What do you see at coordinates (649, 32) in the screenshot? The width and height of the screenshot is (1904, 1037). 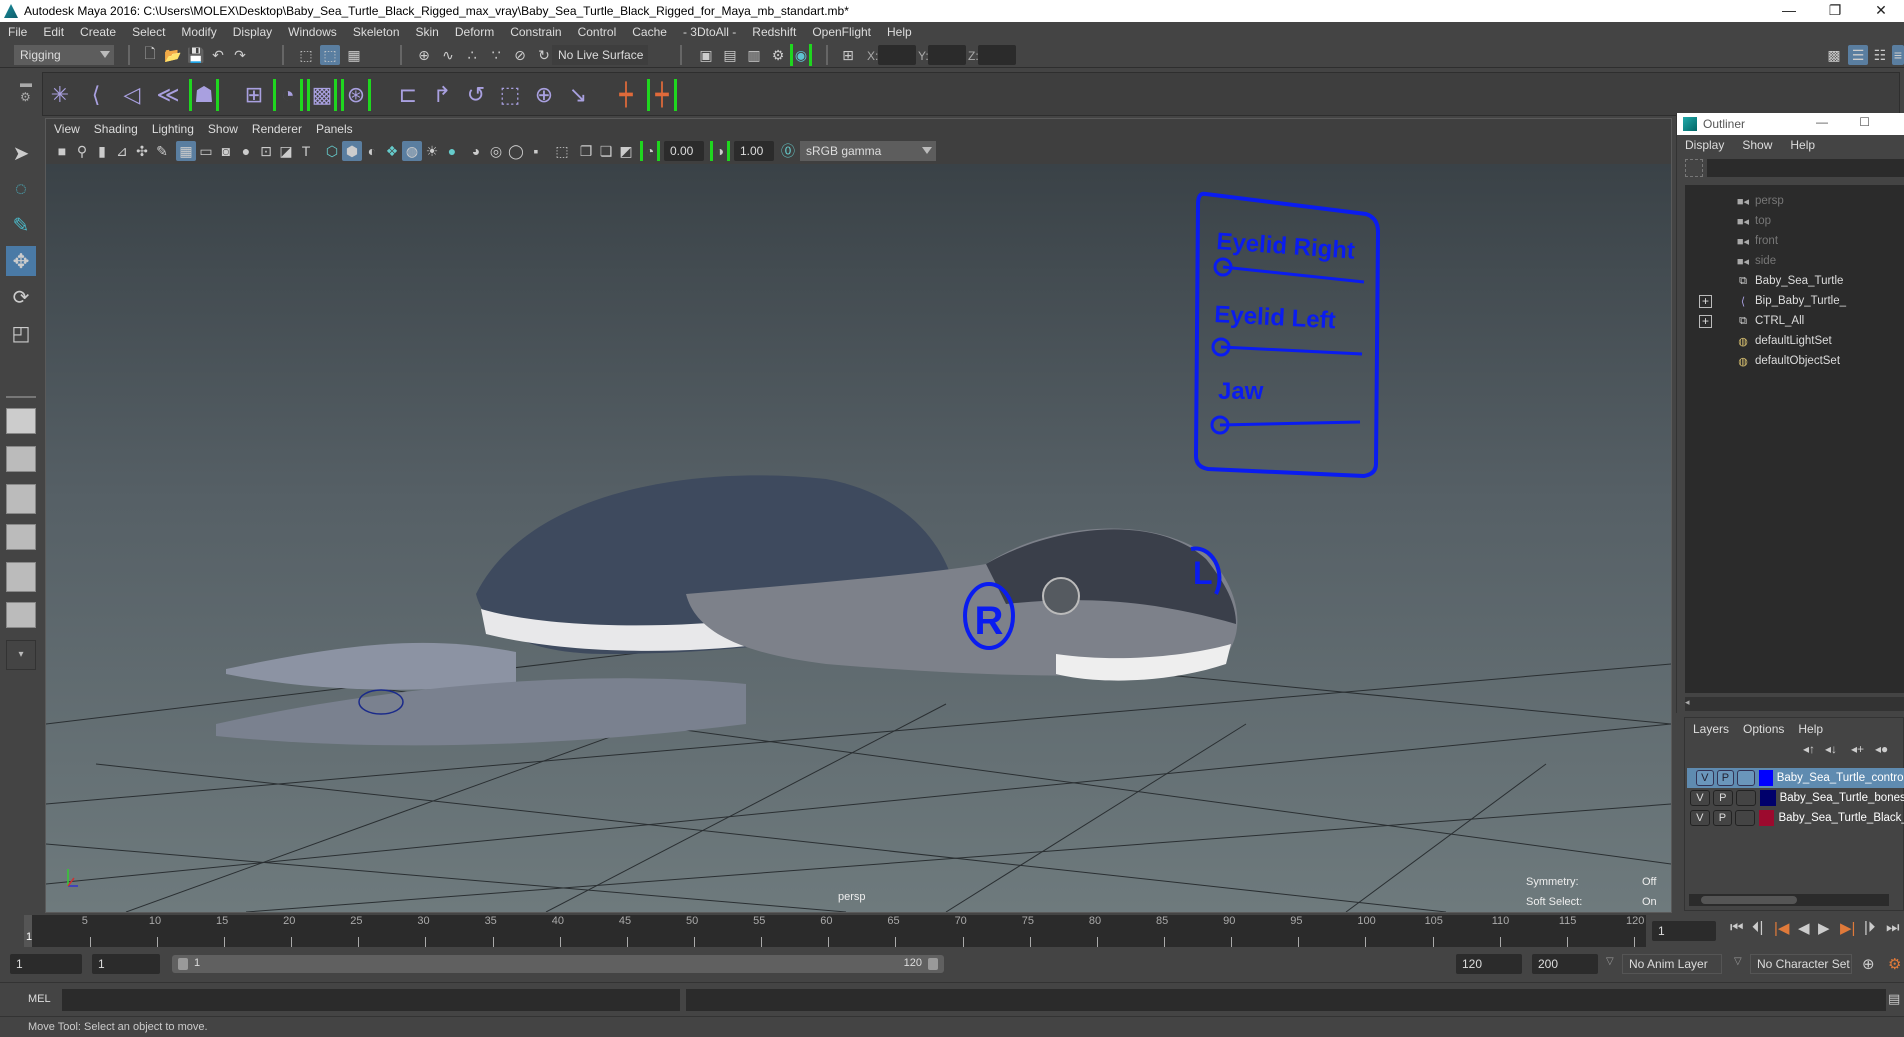 I see `menu-cache: Cache` at bounding box center [649, 32].